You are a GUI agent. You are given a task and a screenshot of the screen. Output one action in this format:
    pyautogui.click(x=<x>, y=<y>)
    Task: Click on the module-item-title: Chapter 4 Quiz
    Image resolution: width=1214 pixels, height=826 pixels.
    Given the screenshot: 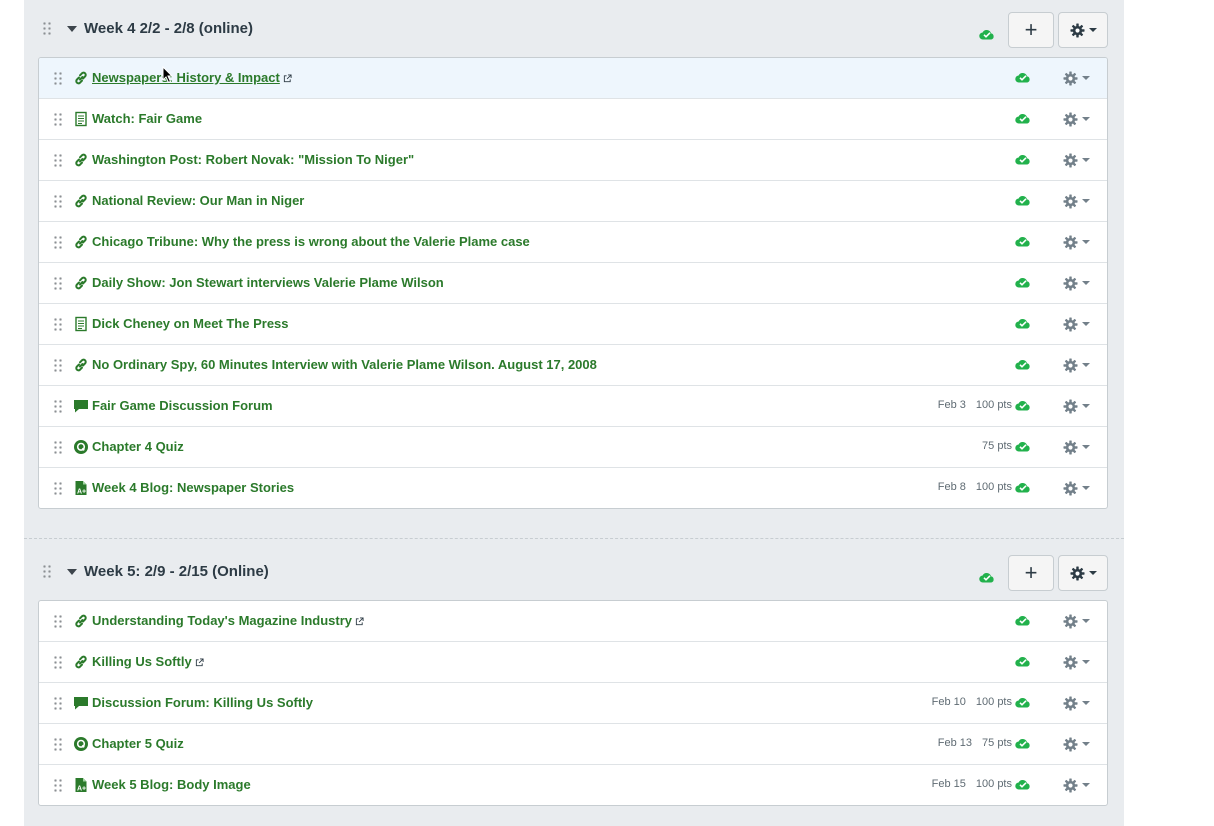 What is the action you would take?
    pyautogui.click(x=138, y=446)
    